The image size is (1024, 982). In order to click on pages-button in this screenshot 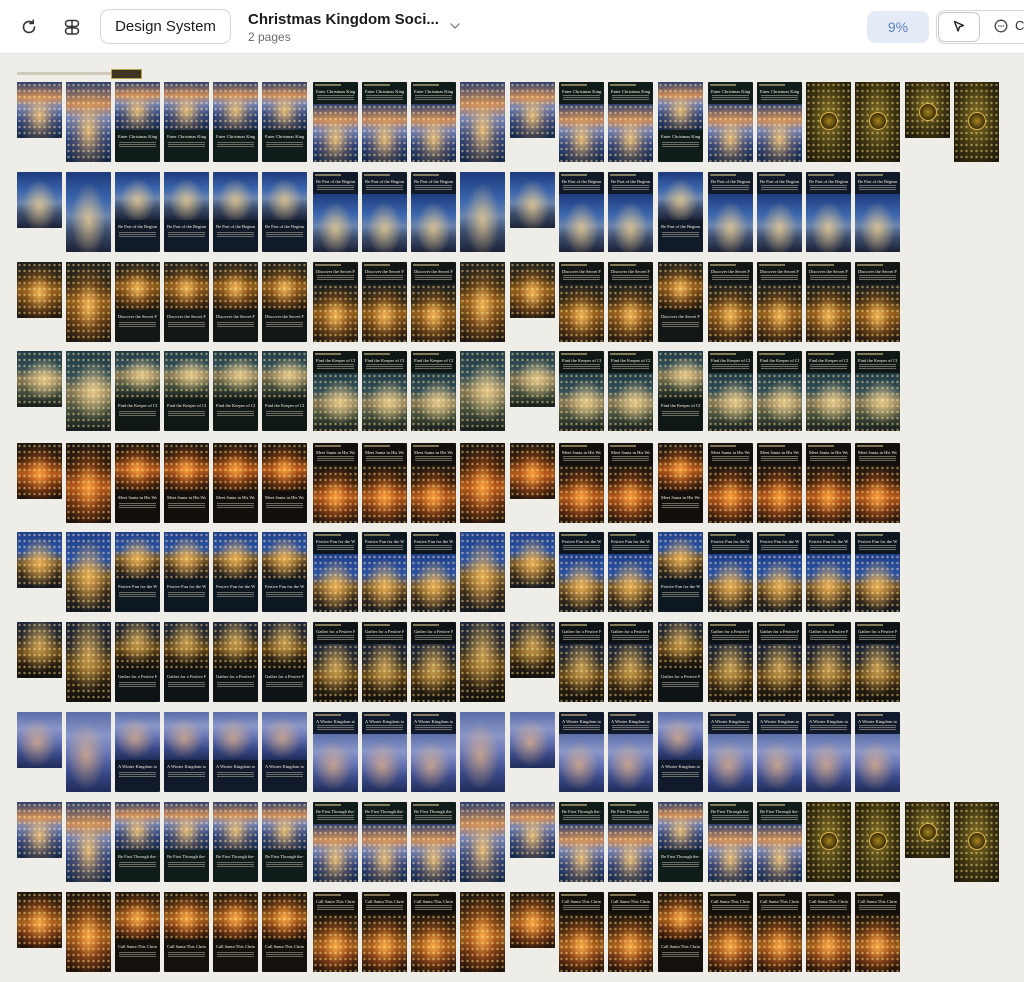, I will do `click(72, 27)`.